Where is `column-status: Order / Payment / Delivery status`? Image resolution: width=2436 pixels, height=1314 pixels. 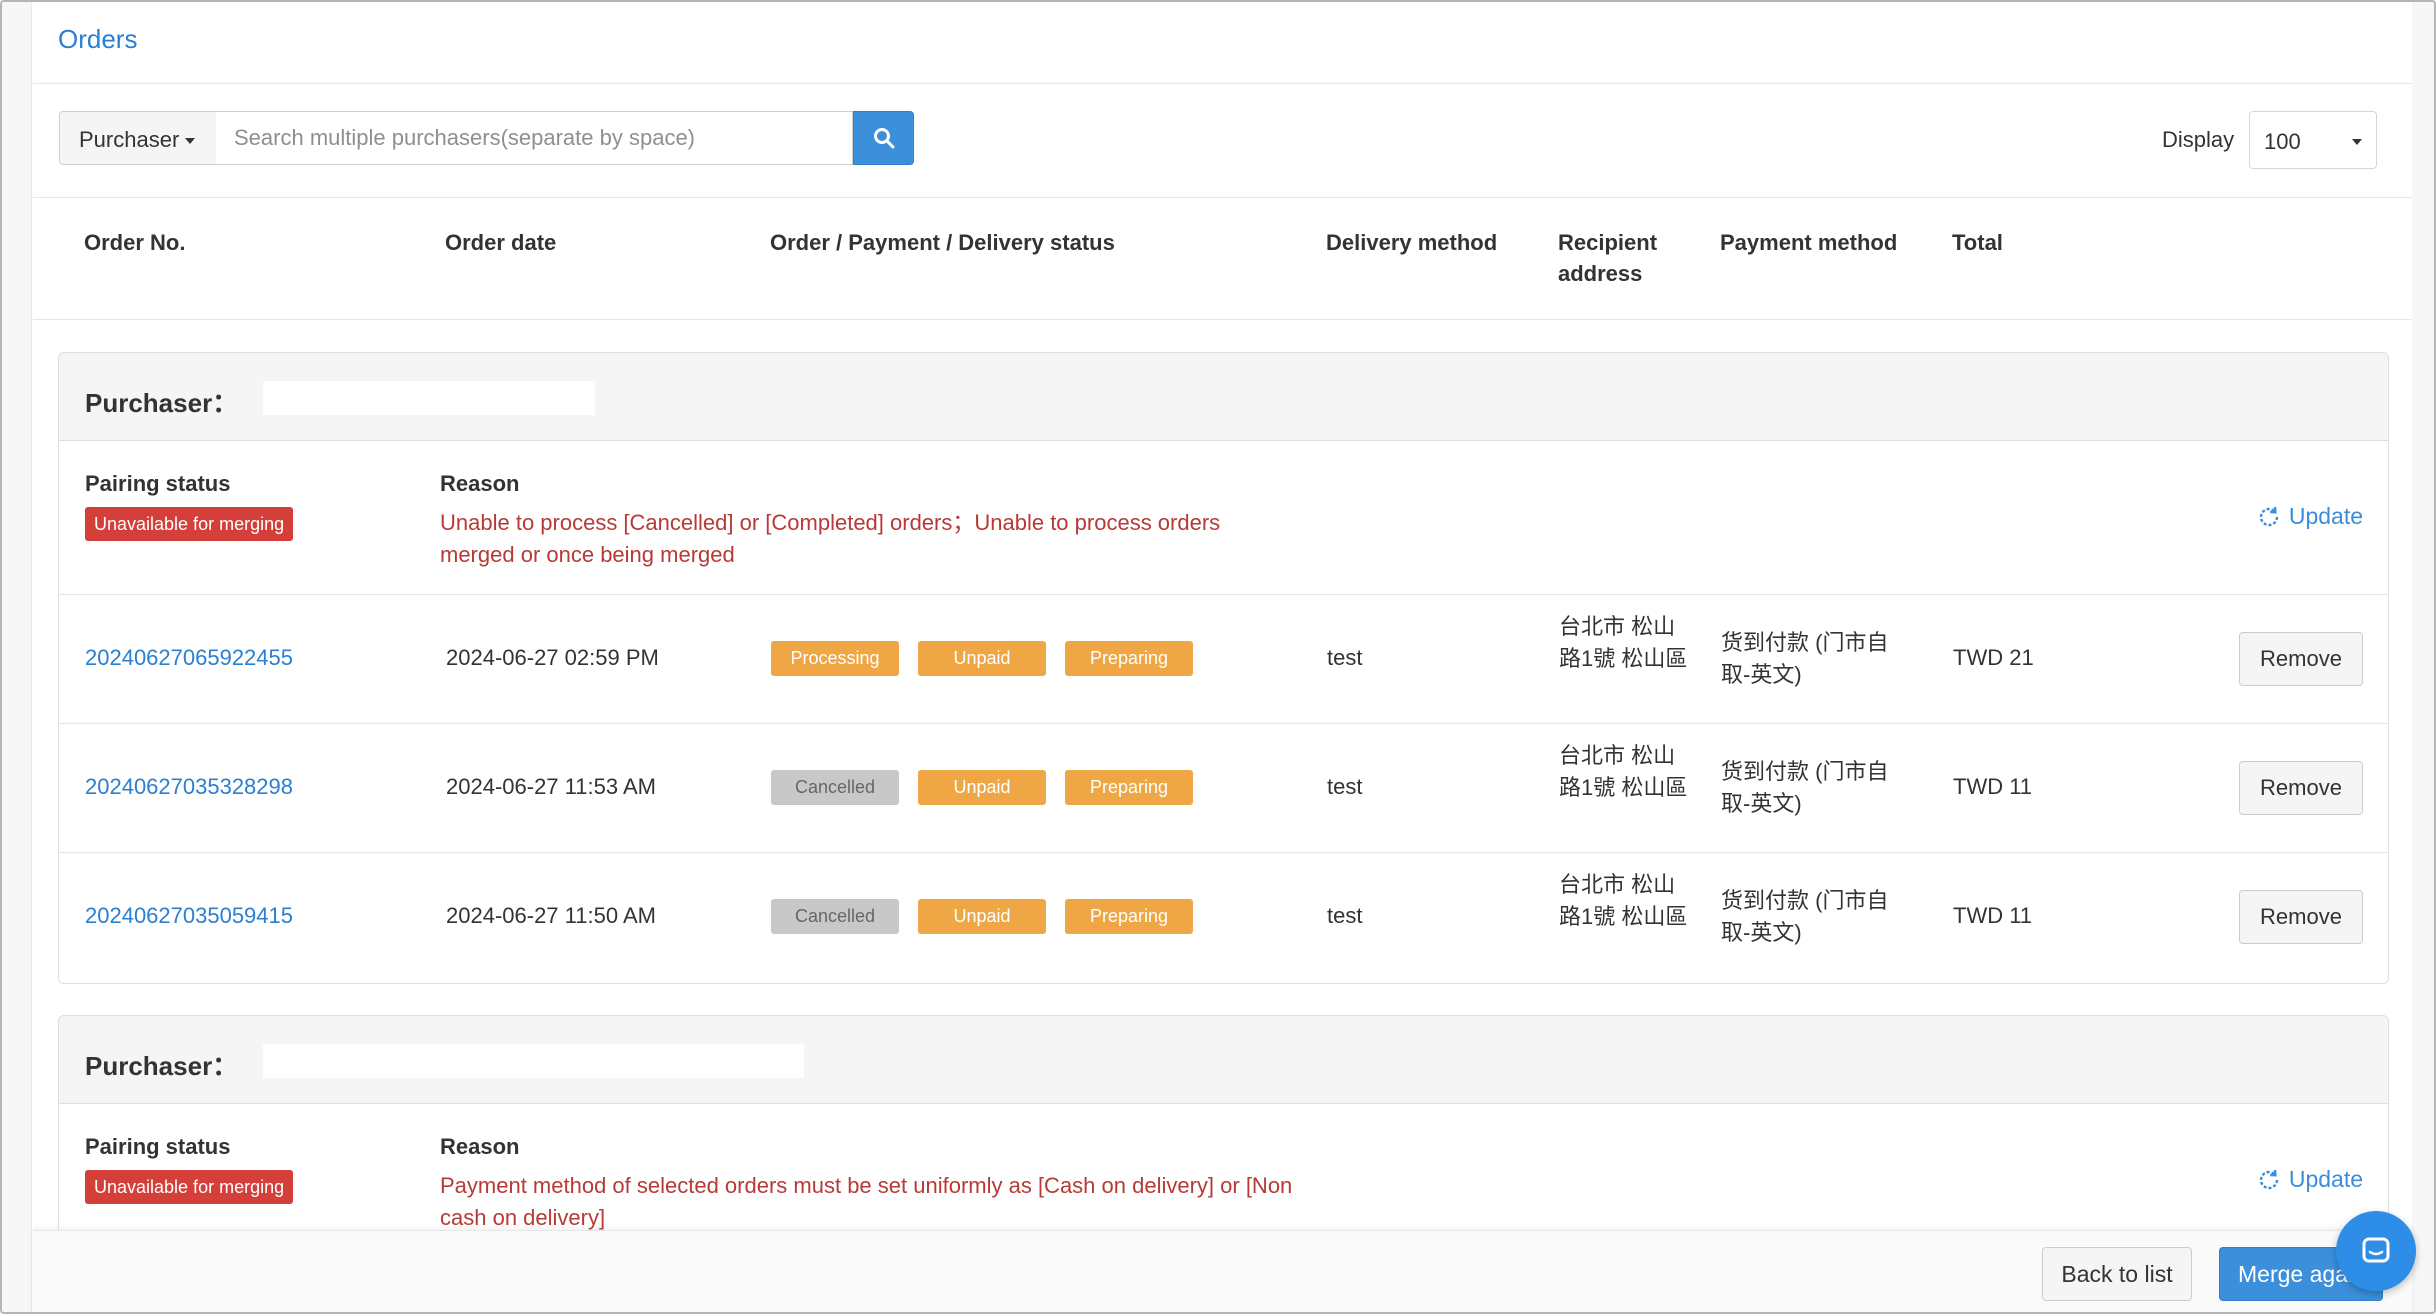 column-status: Order / Payment / Delivery status is located at coordinates (942, 242).